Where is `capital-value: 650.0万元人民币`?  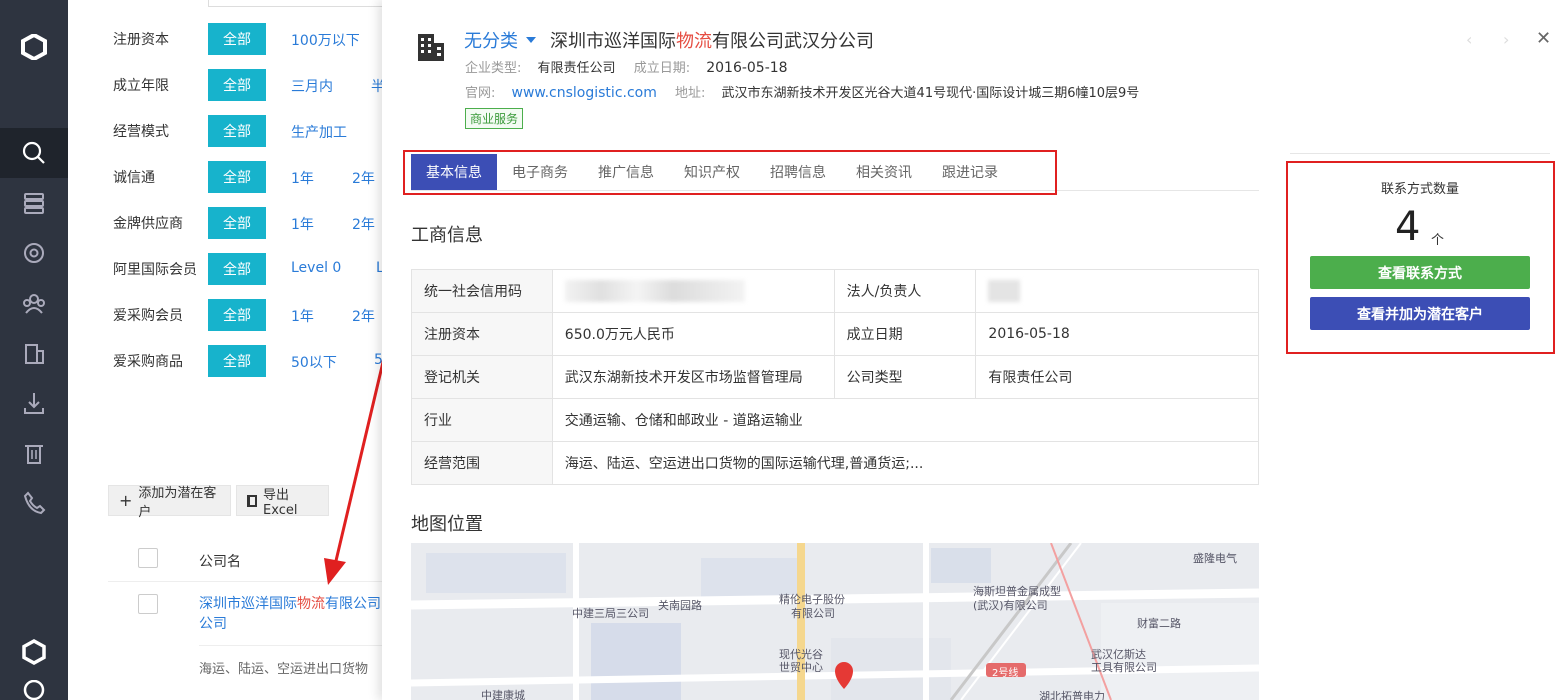
capital-value: 650.0万元人民币 is located at coordinates (693, 334).